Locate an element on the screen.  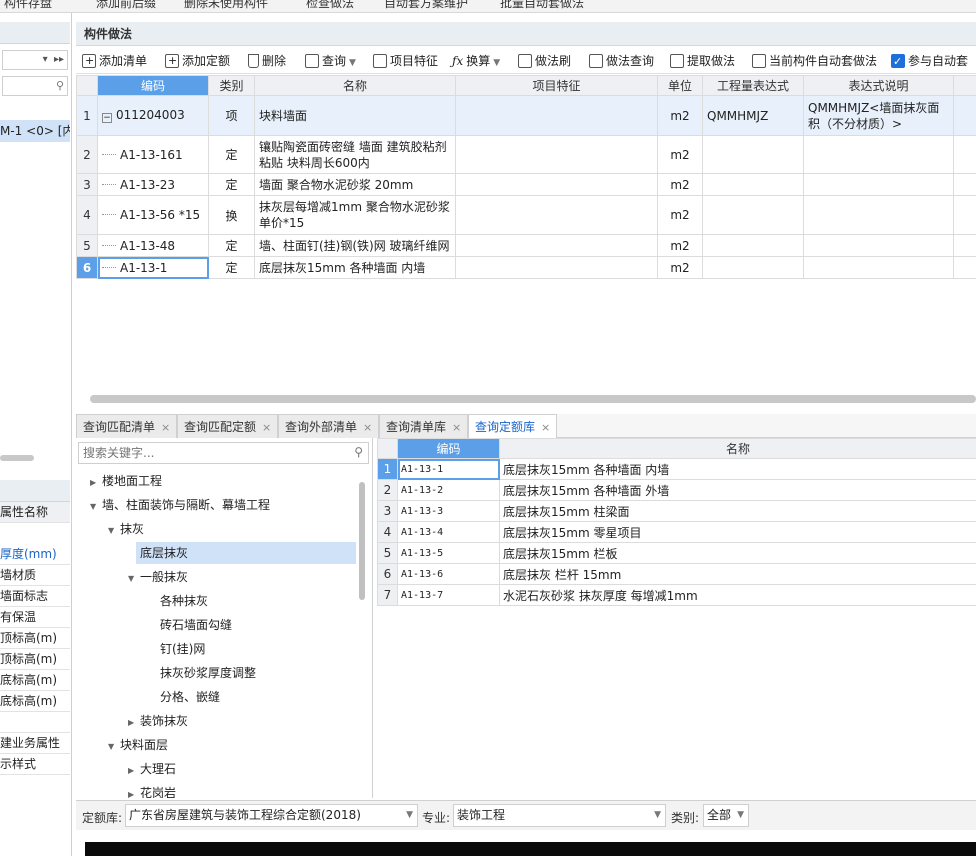
col-feature: 项目特征 is located at coordinates (556, 85).